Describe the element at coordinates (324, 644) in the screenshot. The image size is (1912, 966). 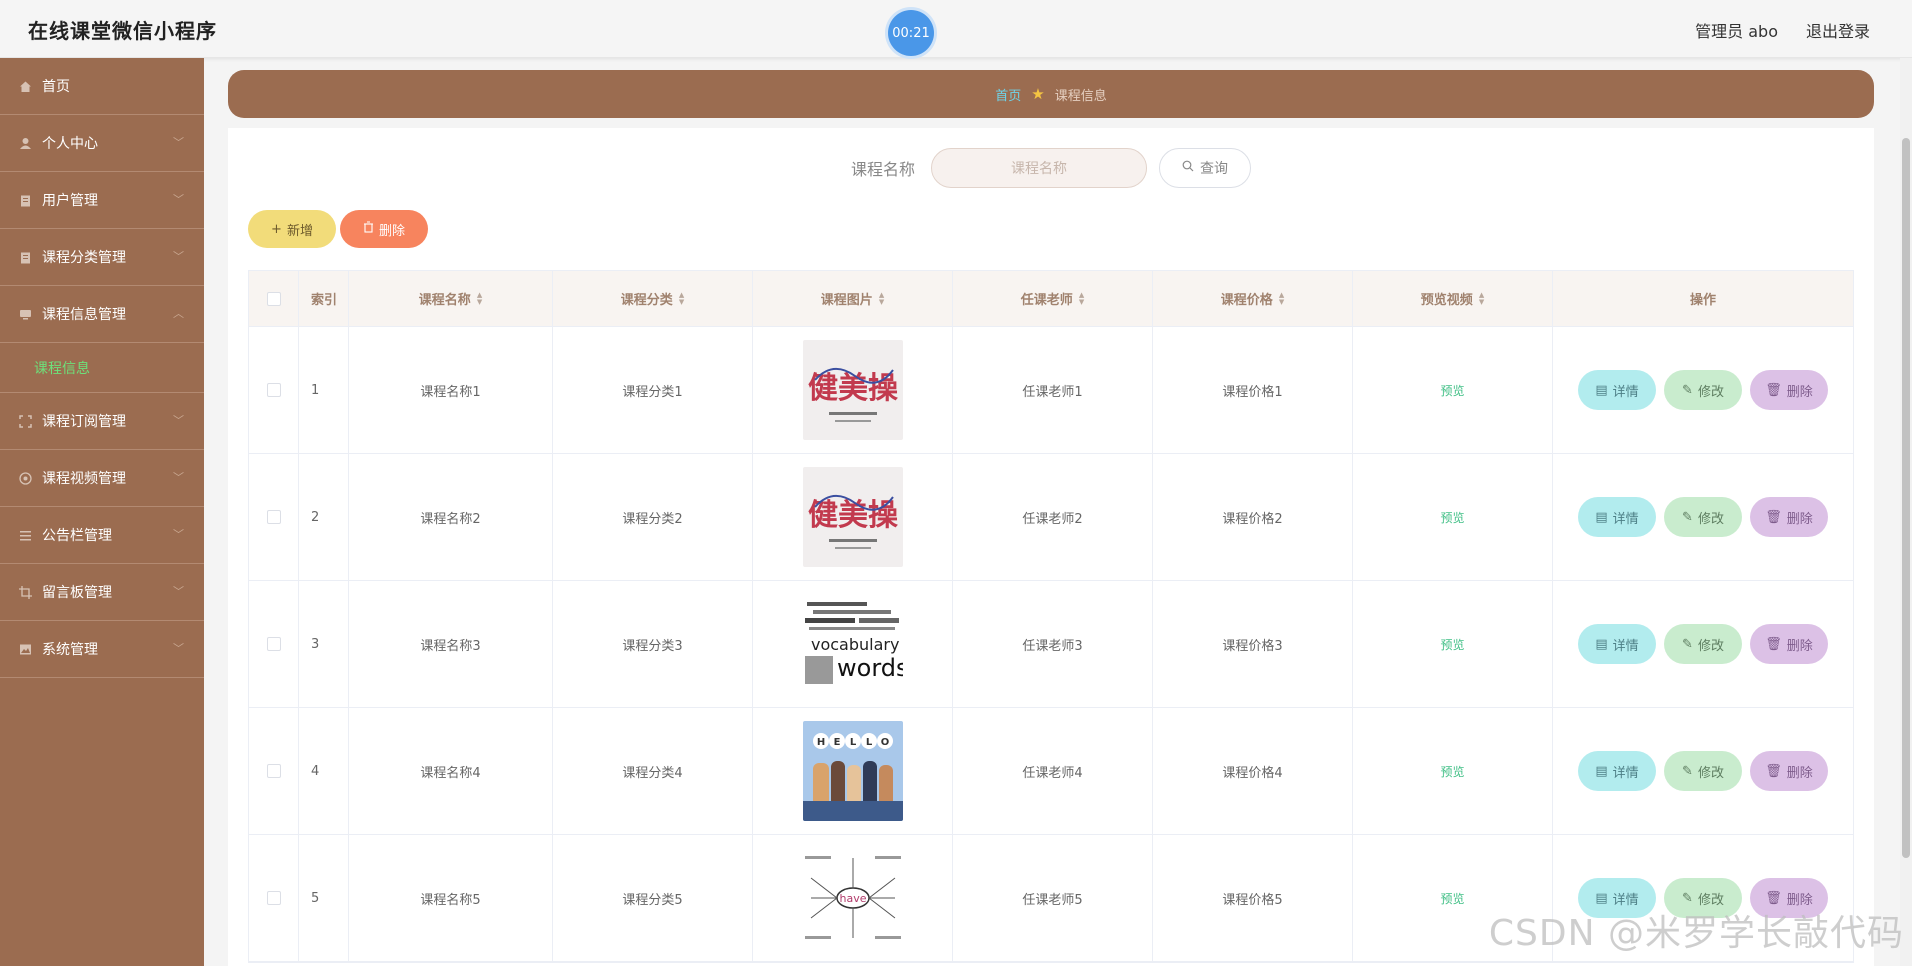
I see `row-index: 3` at that location.